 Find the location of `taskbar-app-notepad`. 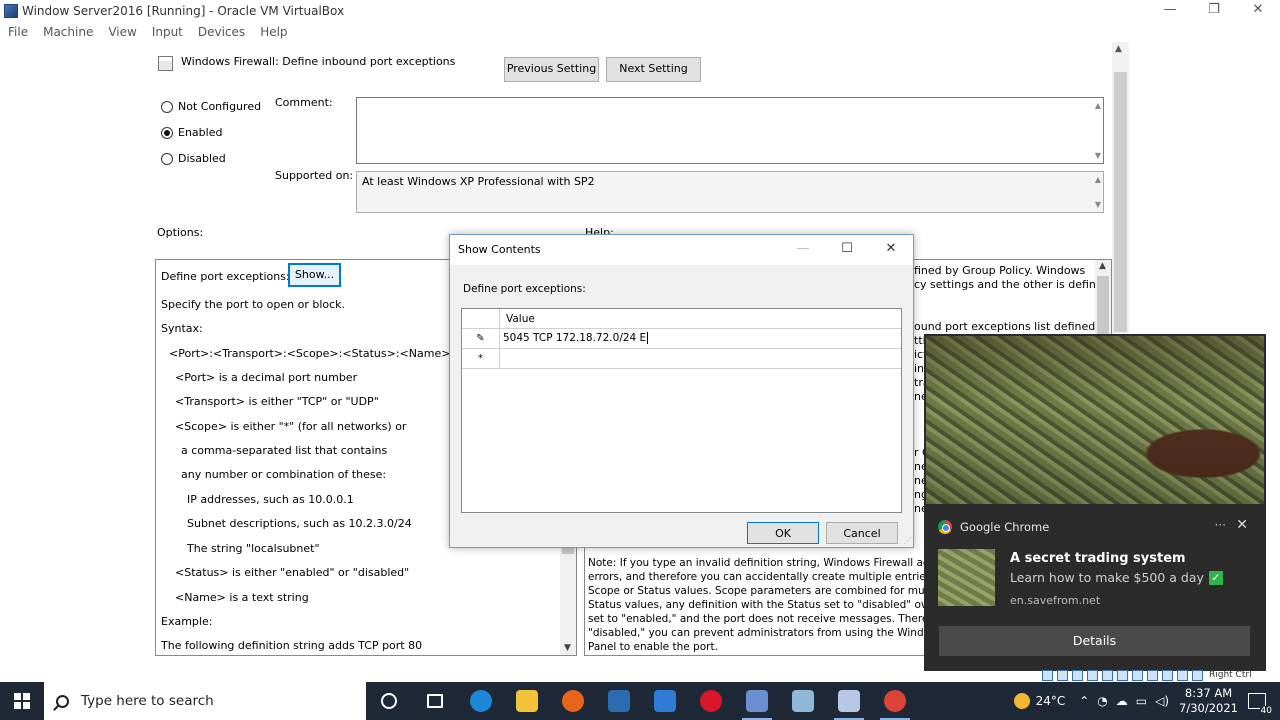

taskbar-app-notepad is located at coordinates (803, 701).